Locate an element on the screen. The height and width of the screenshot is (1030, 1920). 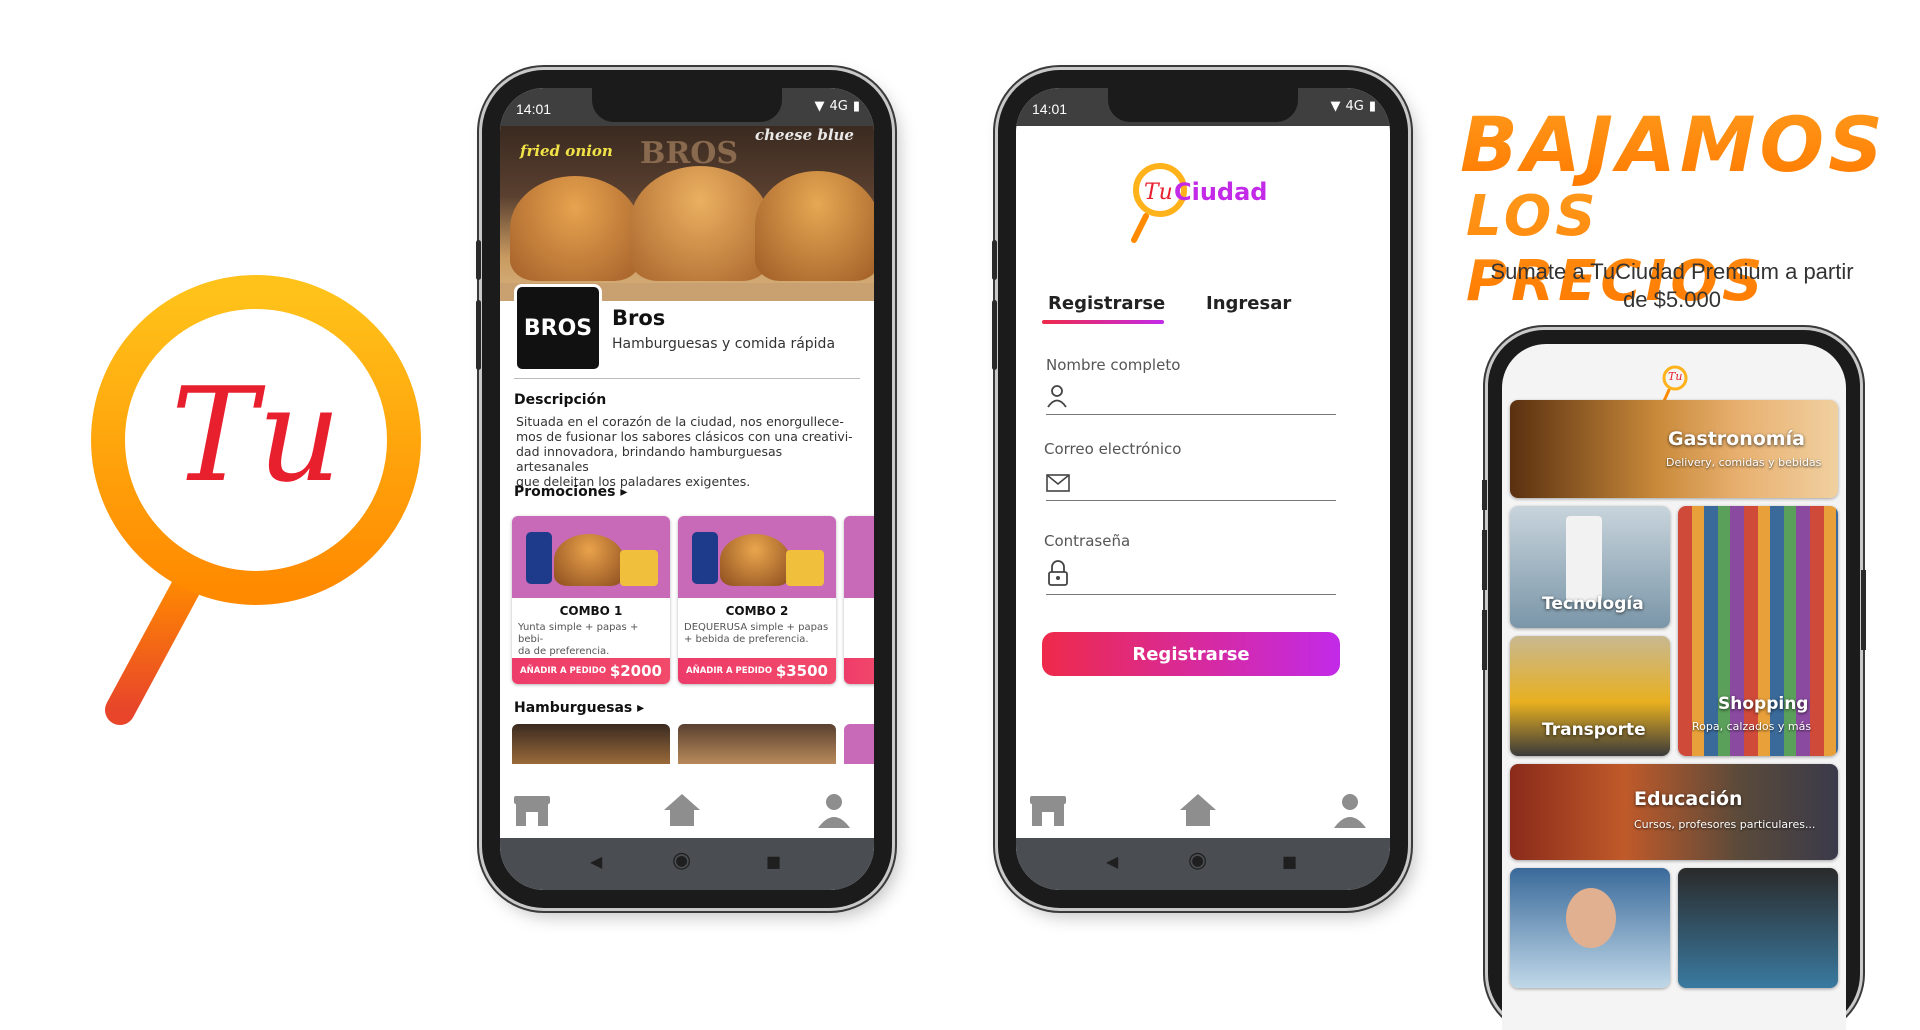
tab-login: Ingresar is located at coordinates (1248, 303).